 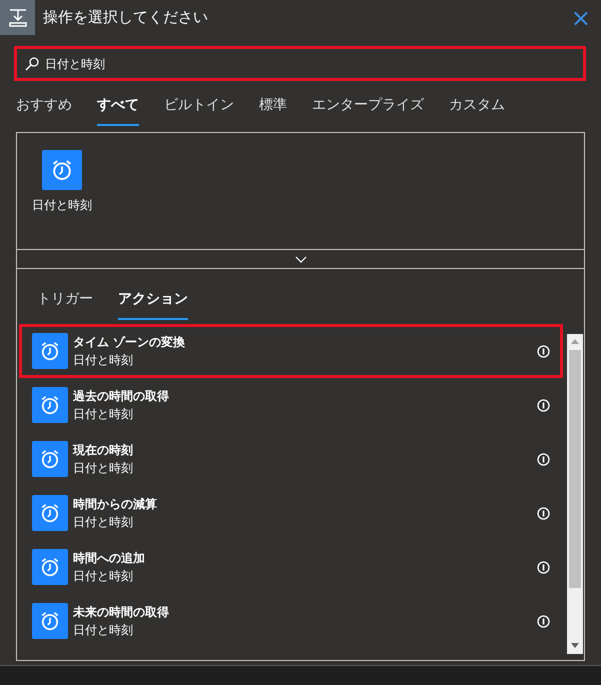 I want to click on chevron-down-icon, so click(x=300, y=259).